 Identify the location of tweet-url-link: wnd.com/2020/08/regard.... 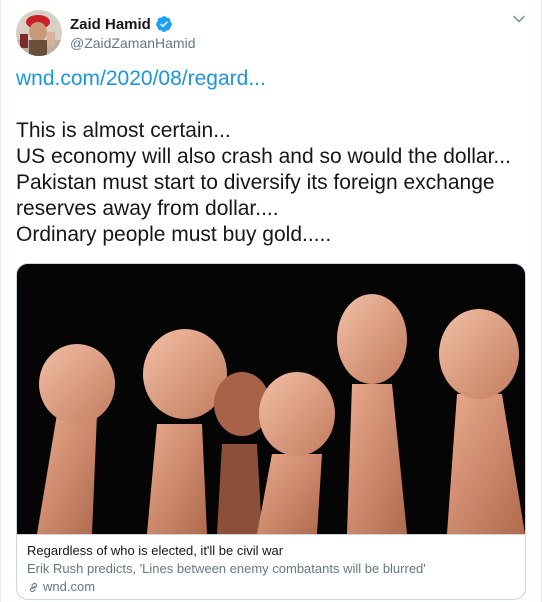
(141, 79).